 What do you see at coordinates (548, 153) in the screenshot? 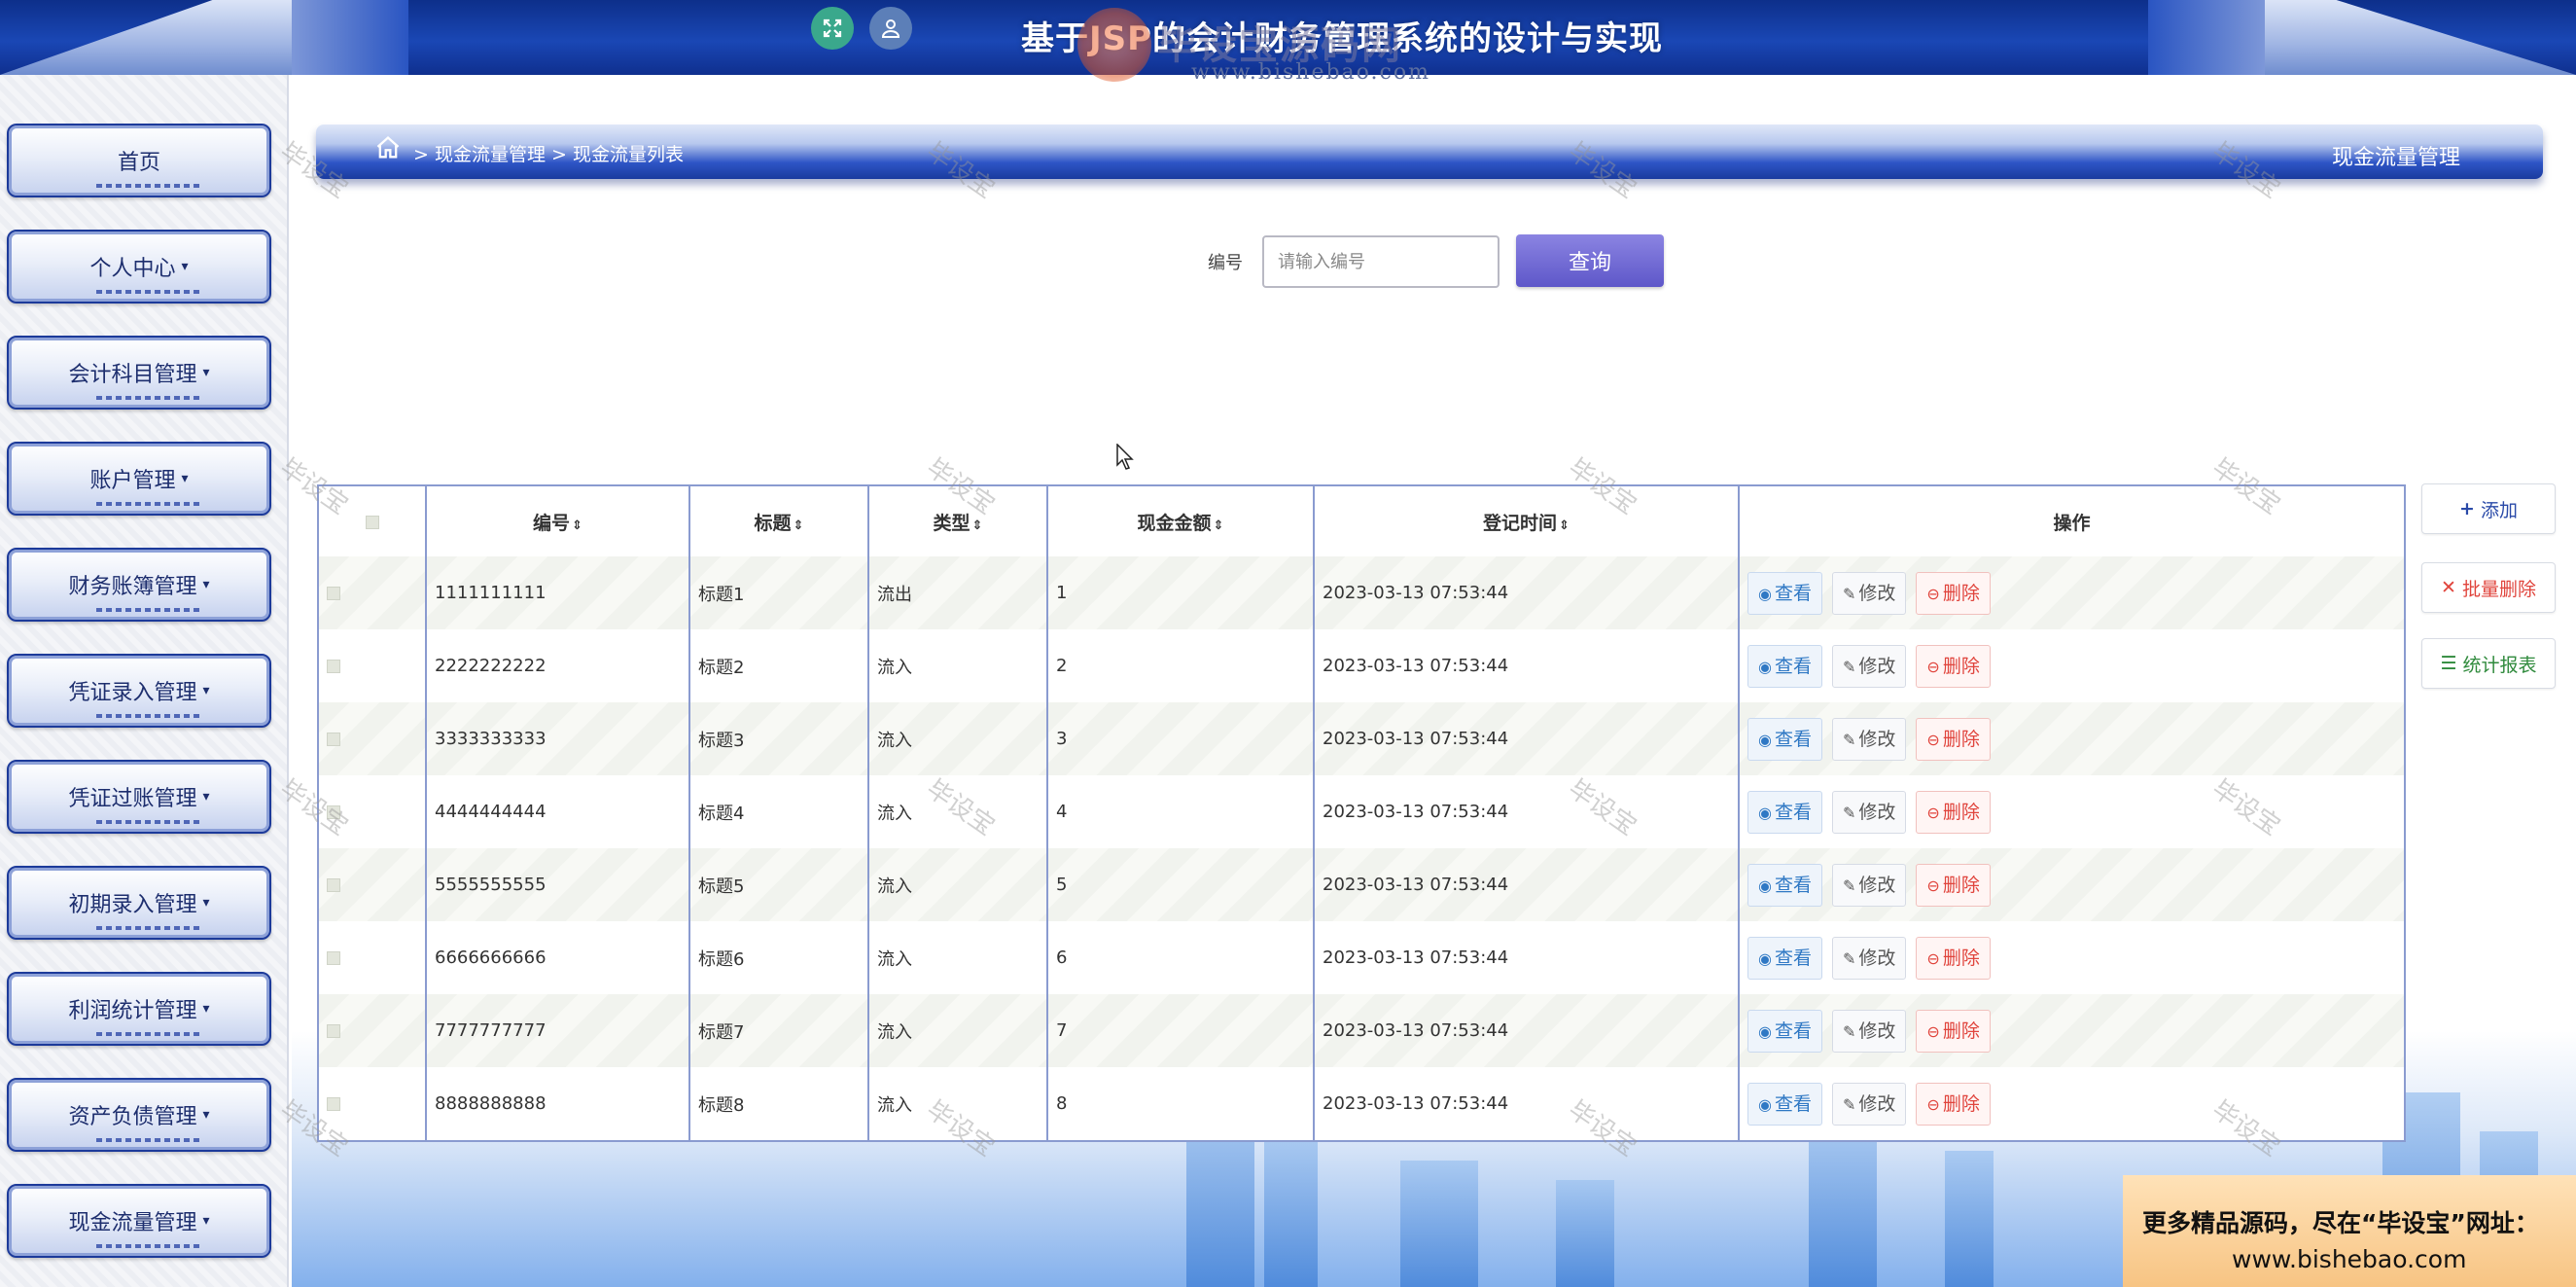
I see `breadcrumb-path: > 现金流量管理 > 现金流量列表` at bounding box center [548, 153].